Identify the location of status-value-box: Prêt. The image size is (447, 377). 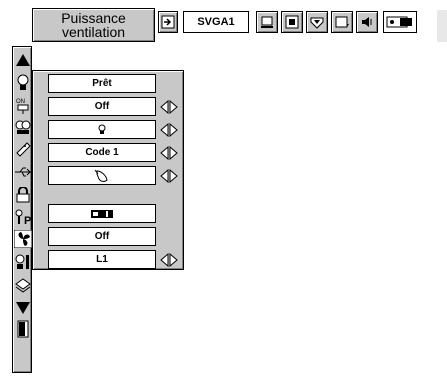
(102, 83).